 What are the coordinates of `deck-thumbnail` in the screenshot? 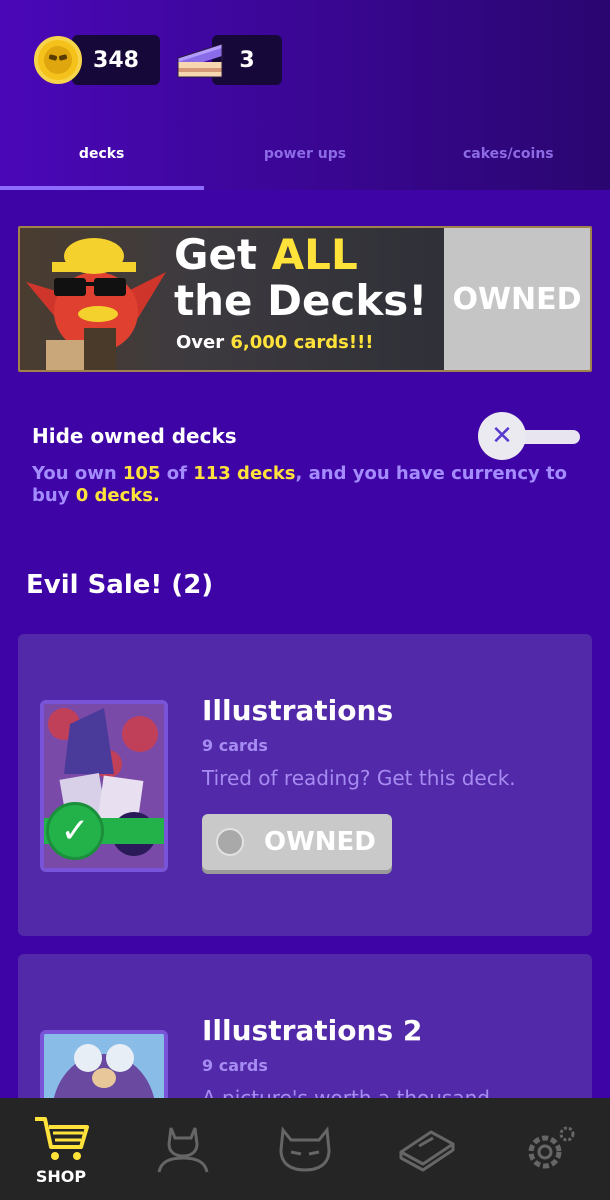 It's located at (104, 1067).